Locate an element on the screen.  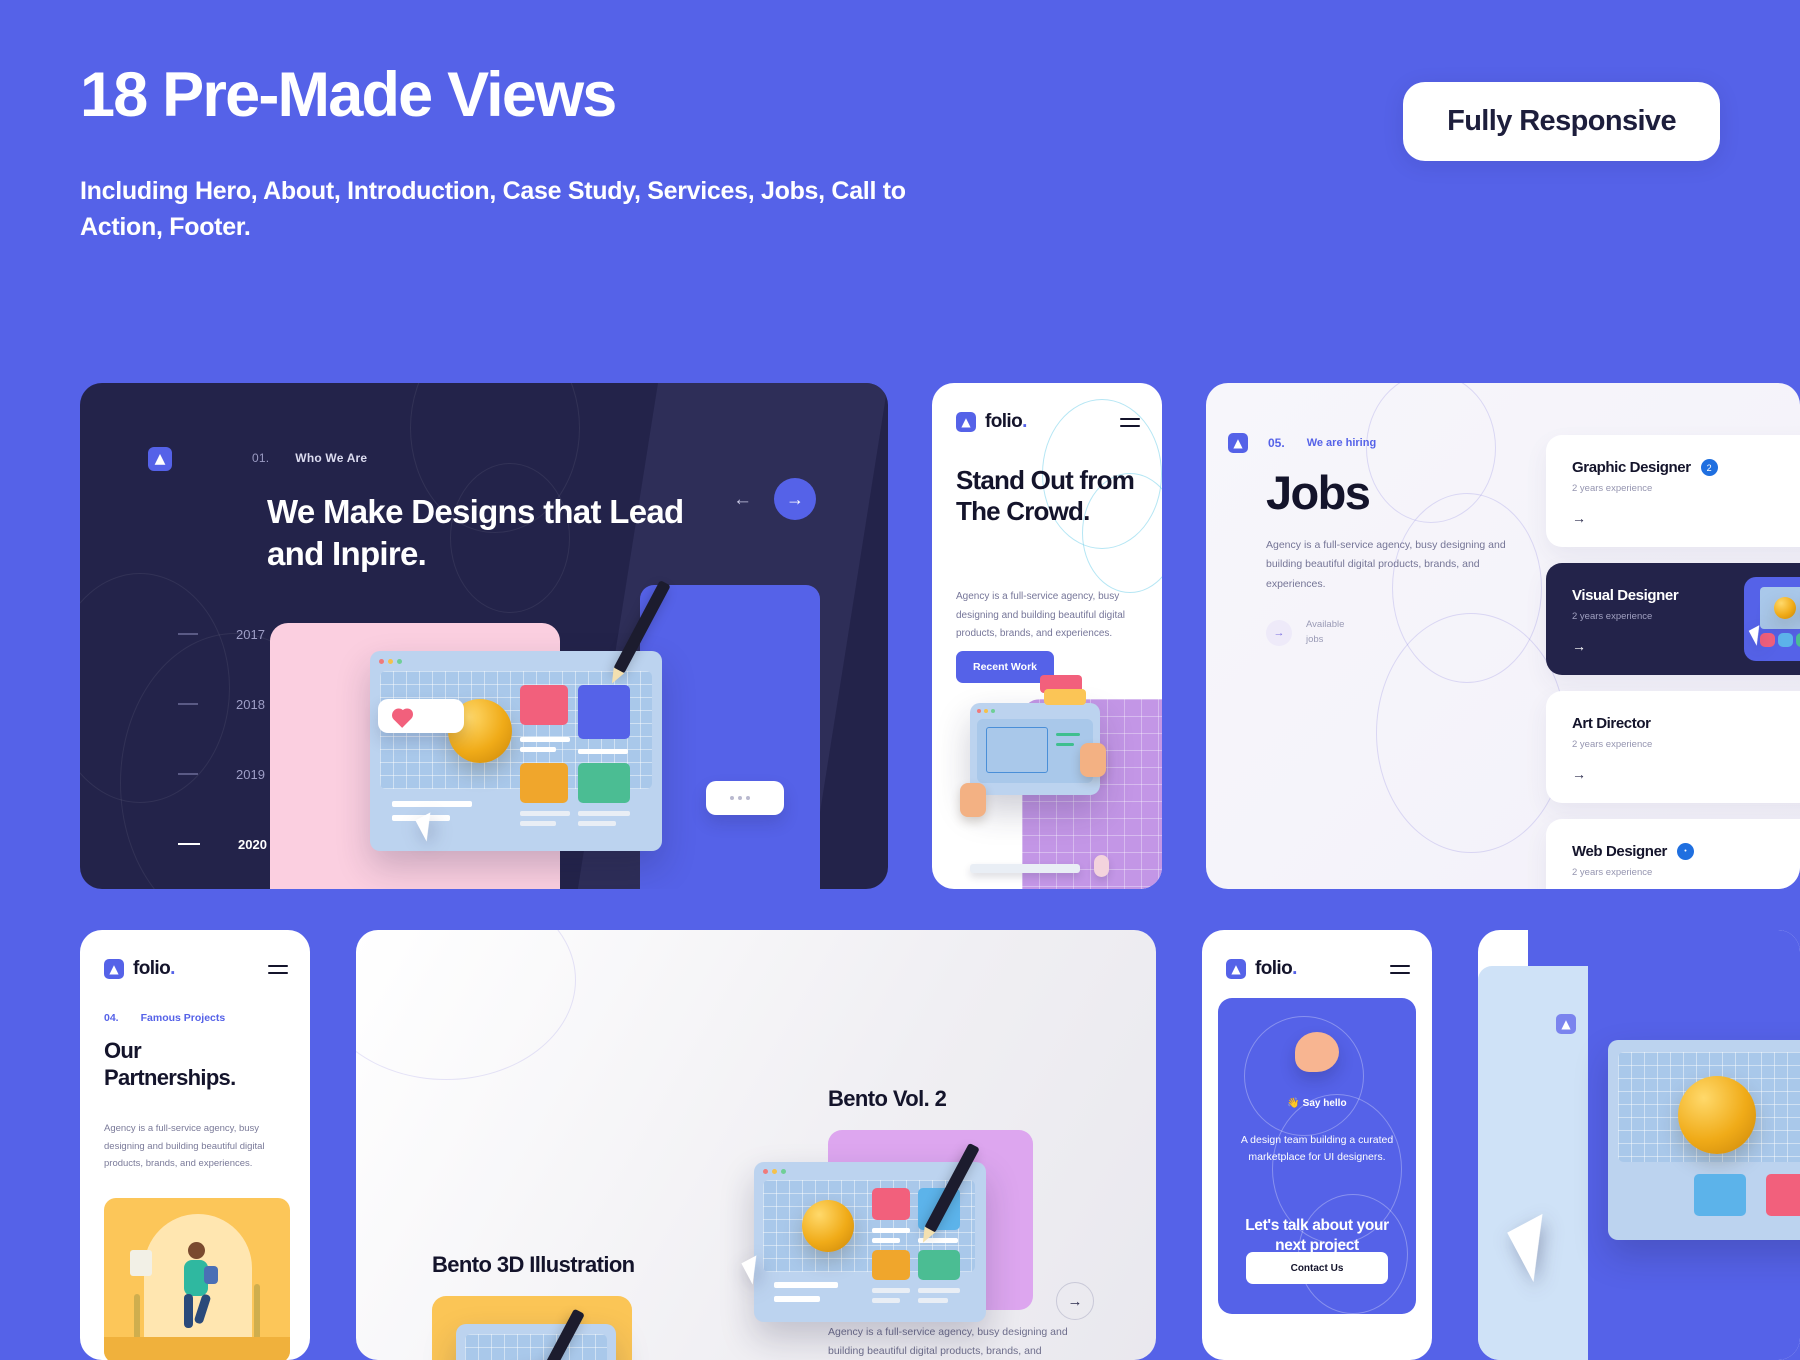
partner-heading: Our Partnerships. is located at coordinates (170, 1064).